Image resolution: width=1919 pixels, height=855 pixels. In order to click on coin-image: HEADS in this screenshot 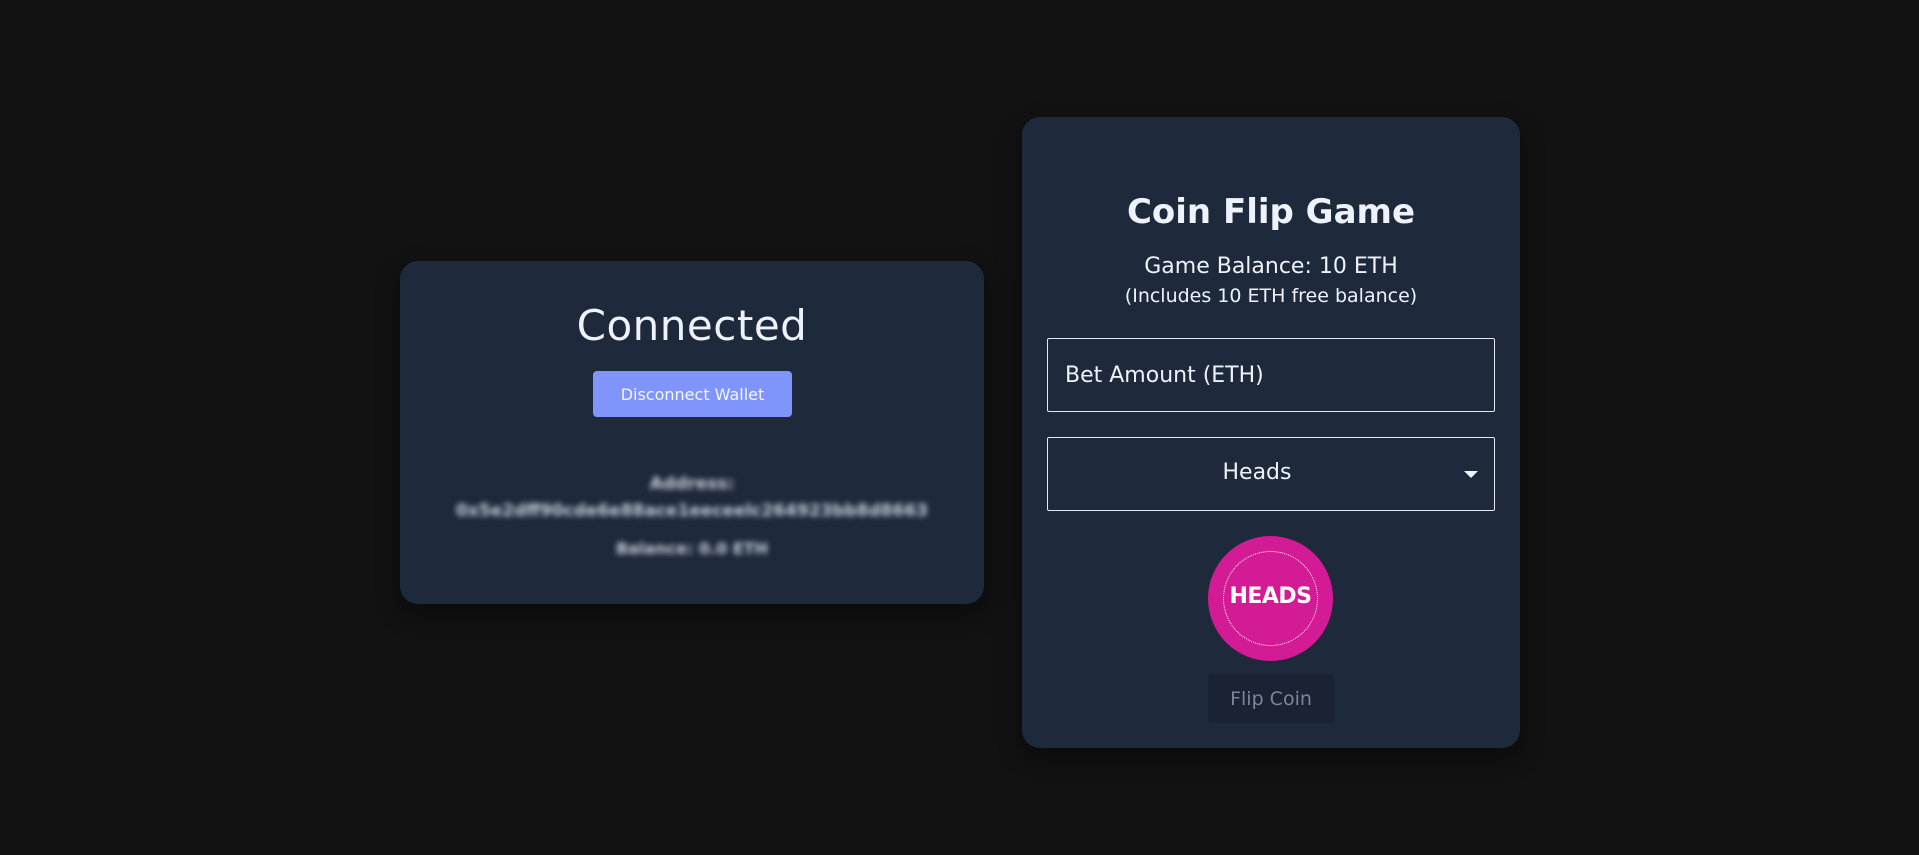, I will do `click(1270, 598)`.